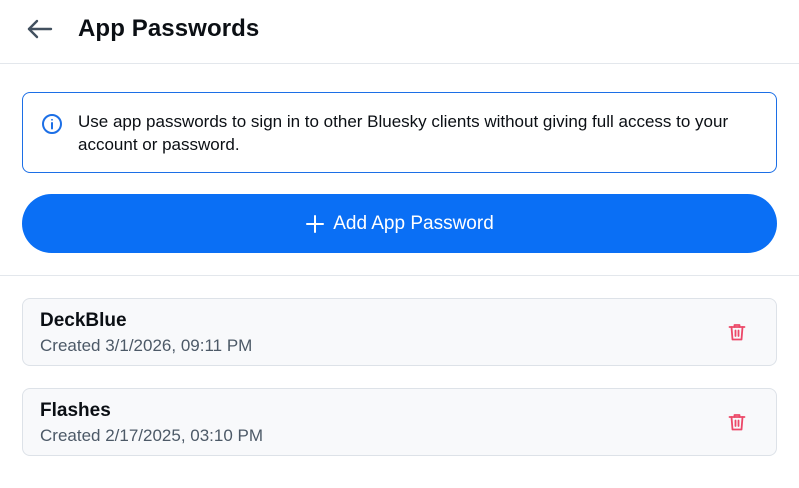 This screenshot has width=799, height=488. What do you see at coordinates (413, 223) in the screenshot?
I see `add-app-password-label: Add App Password` at bounding box center [413, 223].